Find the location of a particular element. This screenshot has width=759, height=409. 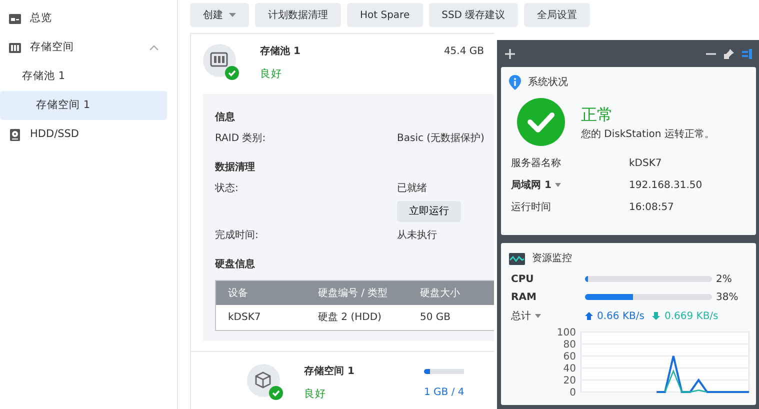

column-header: 硬盘大小 is located at coordinates (440, 293).